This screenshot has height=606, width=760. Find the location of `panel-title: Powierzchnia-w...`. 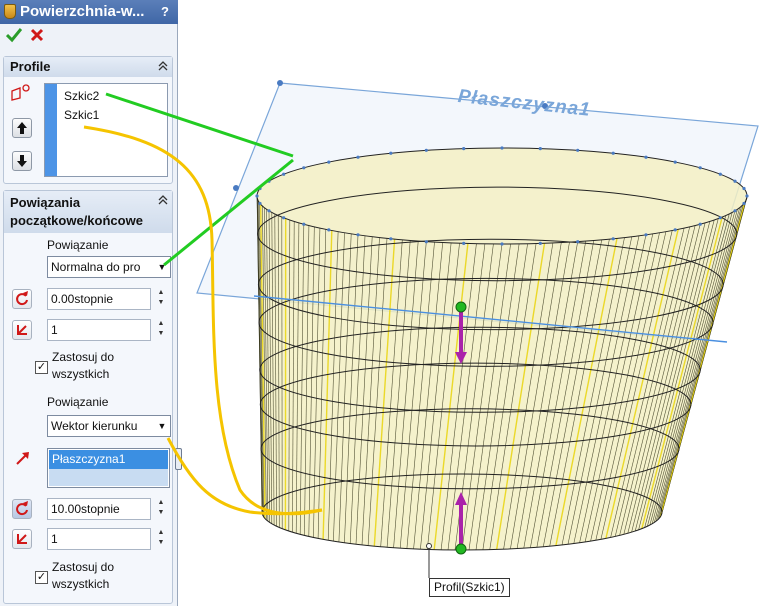

panel-title: Powierzchnia-w... is located at coordinates (82, 11).